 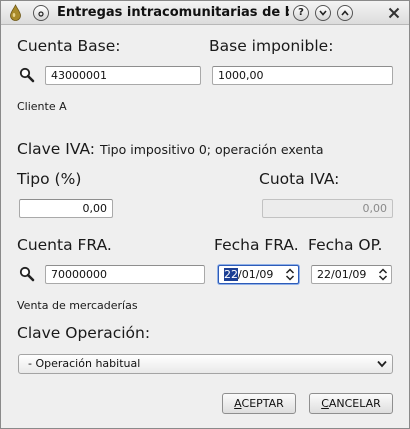 What do you see at coordinates (231, 274) in the screenshot?
I see `fecha-fra-selected-day: 22` at bounding box center [231, 274].